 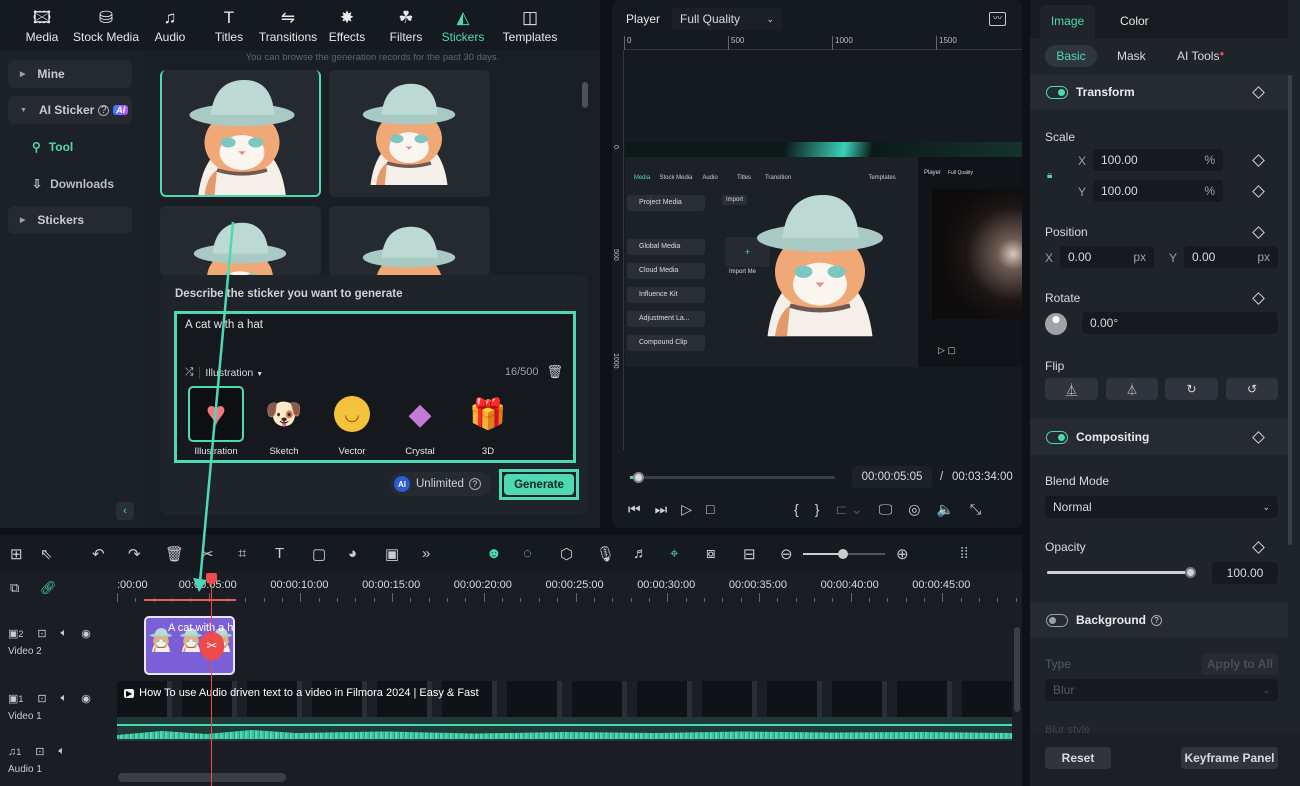 What do you see at coordinates (686, 509) in the screenshot?
I see `play-icon: ▷` at bounding box center [686, 509].